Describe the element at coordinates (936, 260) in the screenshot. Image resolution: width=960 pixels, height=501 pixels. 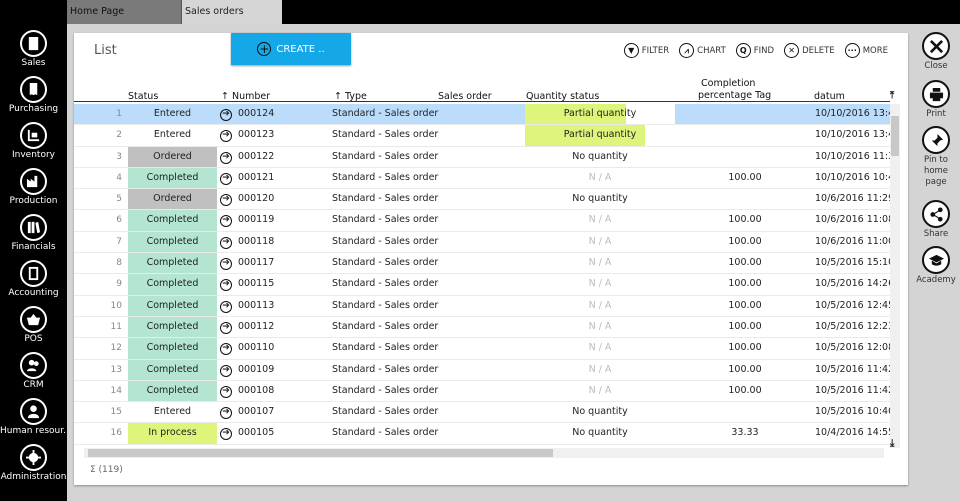
I see `graduation-cap-icon` at that location.